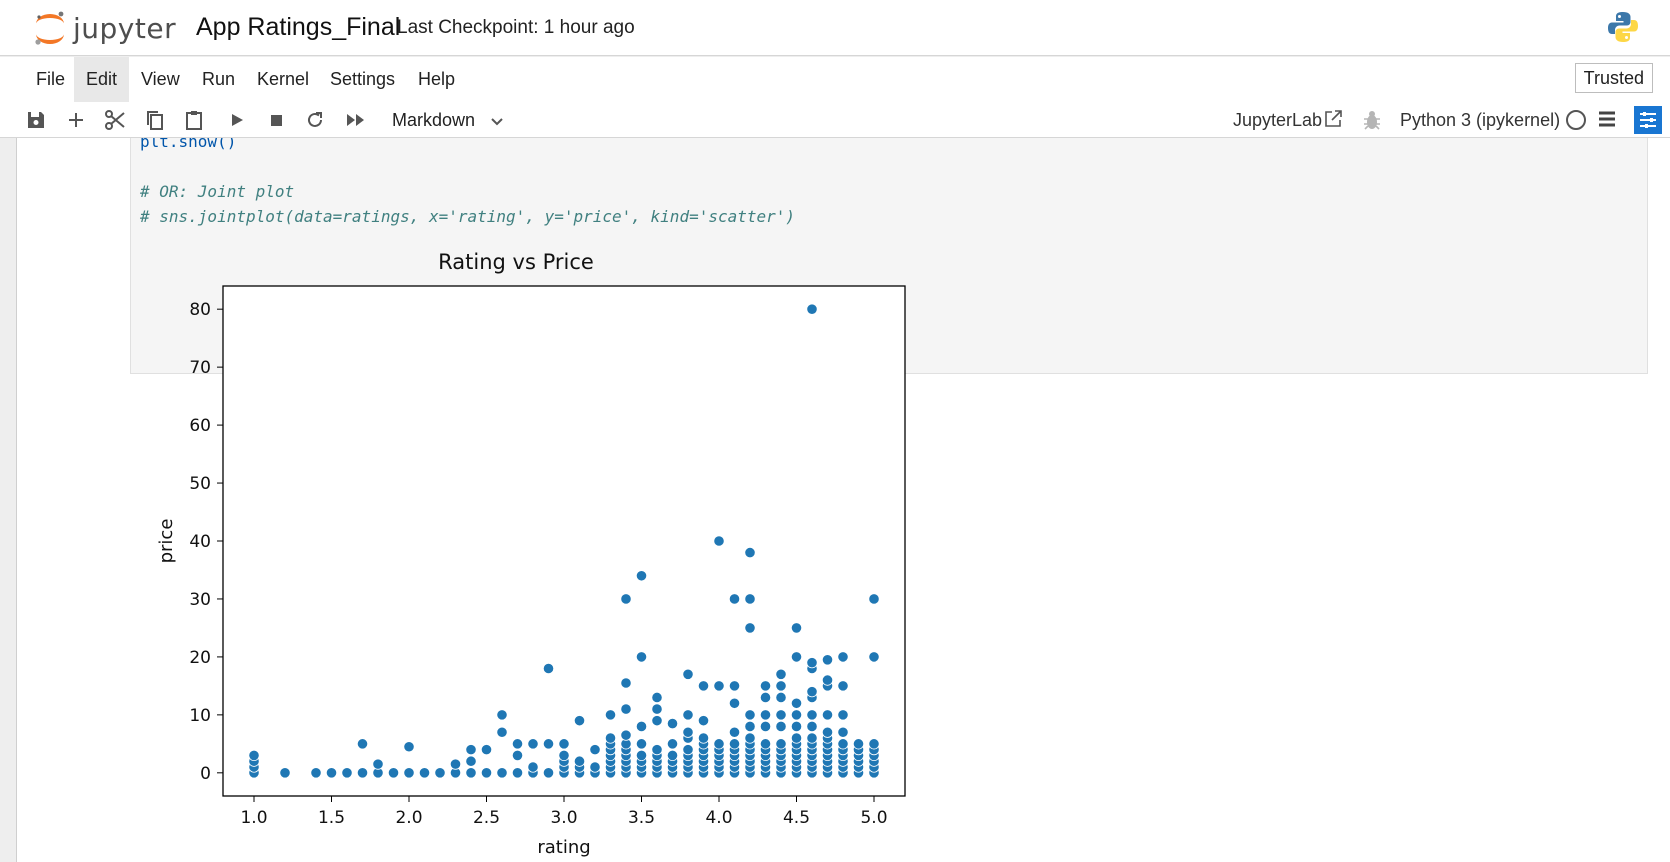 The image size is (1670, 862). What do you see at coordinates (200, 600) in the screenshot?
I see `y-tick-label: 30` at bounding box center [200, 600].